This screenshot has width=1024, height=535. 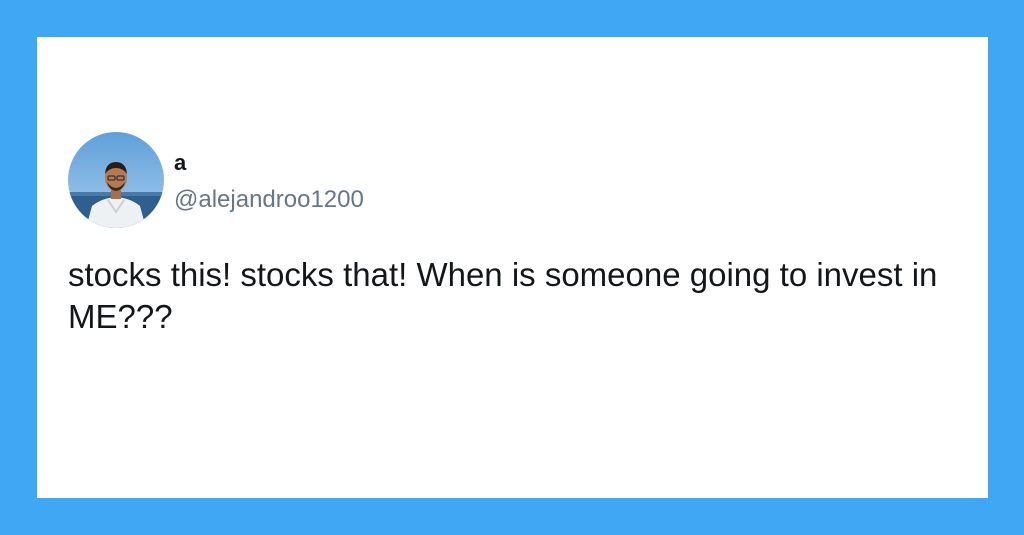 I want to click on display-name: a, so click(x=180, y=163).